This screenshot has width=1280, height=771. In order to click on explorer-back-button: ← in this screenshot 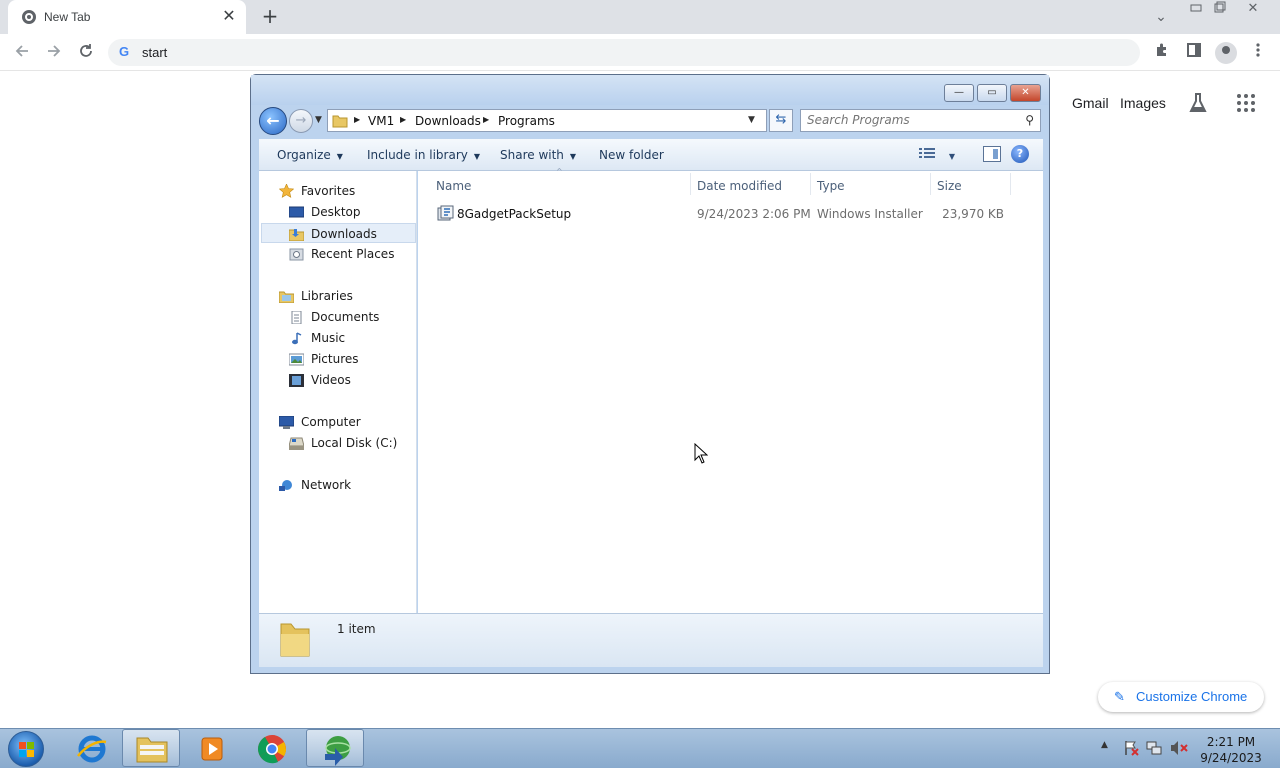, I will do `click(273, 121)`.